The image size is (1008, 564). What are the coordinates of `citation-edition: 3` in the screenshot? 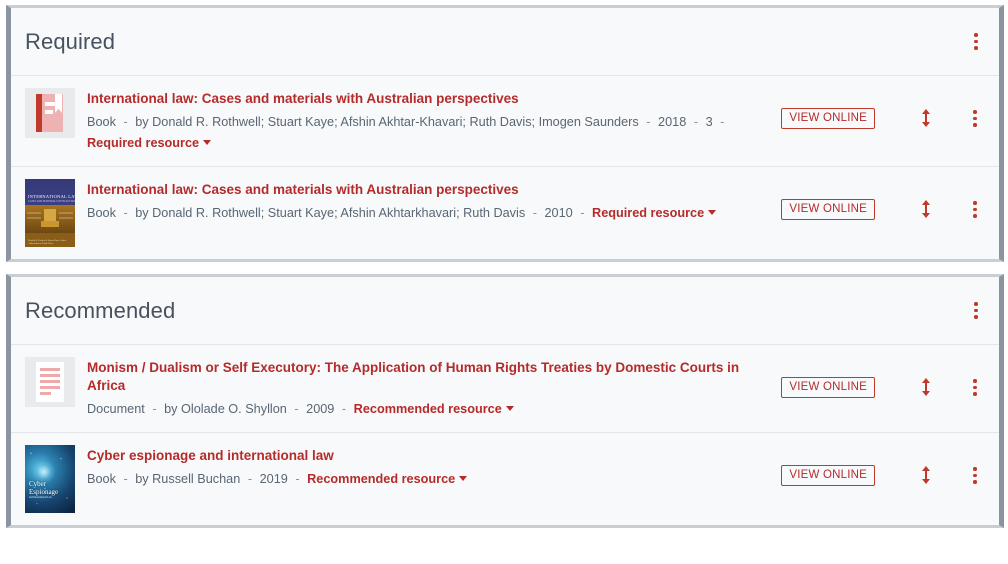 It's located at (709, 122).